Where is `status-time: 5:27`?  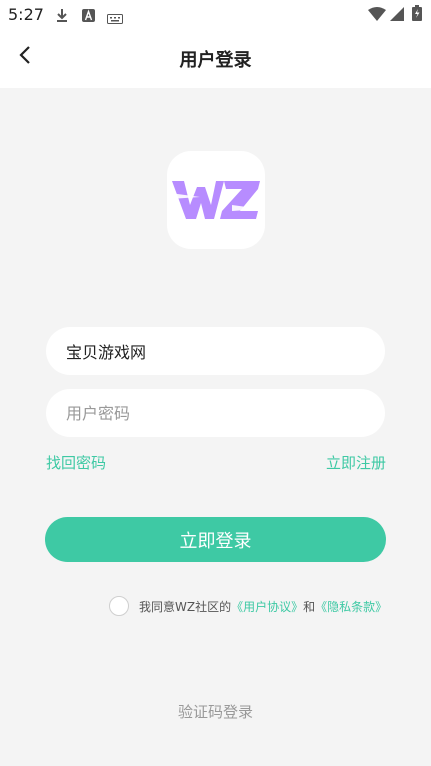
status-time: 5:27 is located at coordinates (26, 14).